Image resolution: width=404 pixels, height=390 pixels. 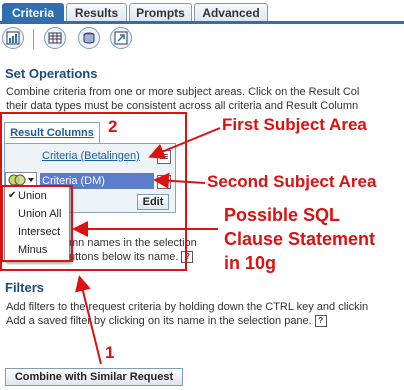 What do you see at coordinates (110, 352) in the screenshot?
I see `annotation-number-1: 1` at bounding box center [110, 352].